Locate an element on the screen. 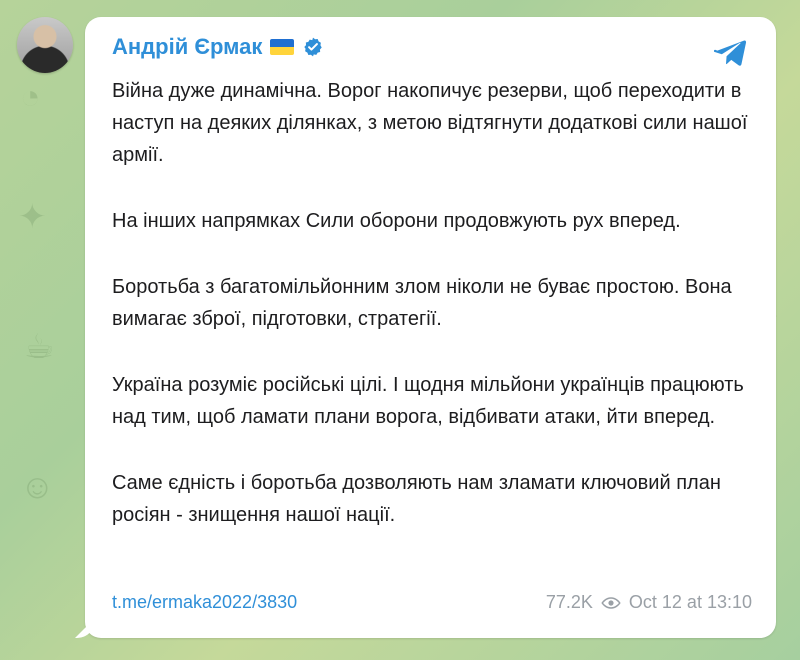  message-meta: 77.2K Oct 12 at 13:10 is located at coordinates (649, 602).